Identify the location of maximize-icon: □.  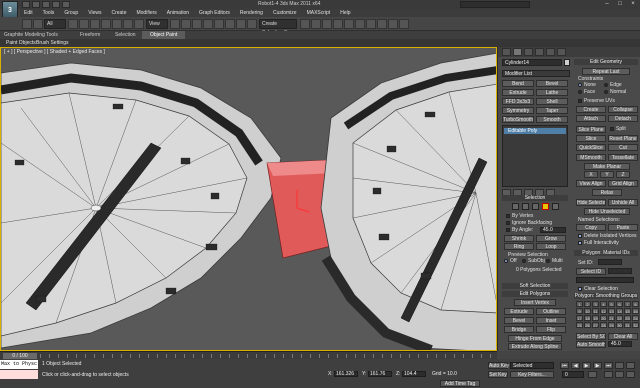
(620, 4).